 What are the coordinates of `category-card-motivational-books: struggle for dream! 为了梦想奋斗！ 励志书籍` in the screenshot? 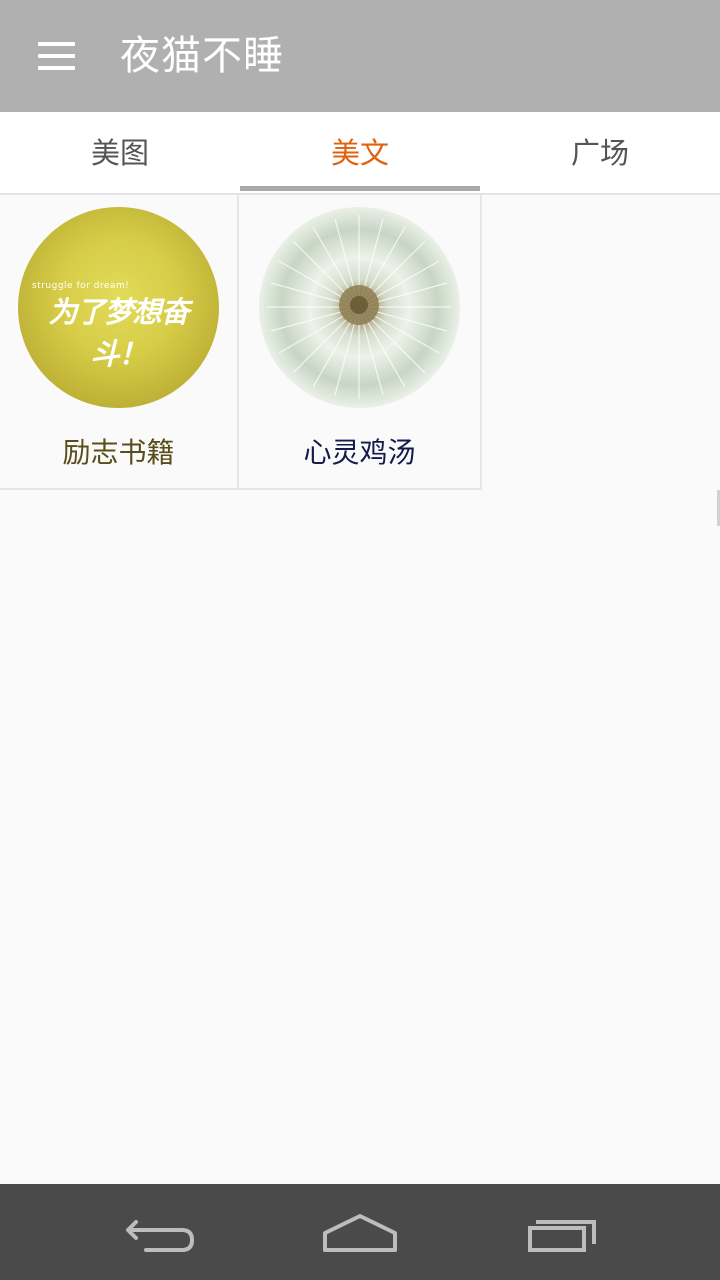 It's located at (119, 342).